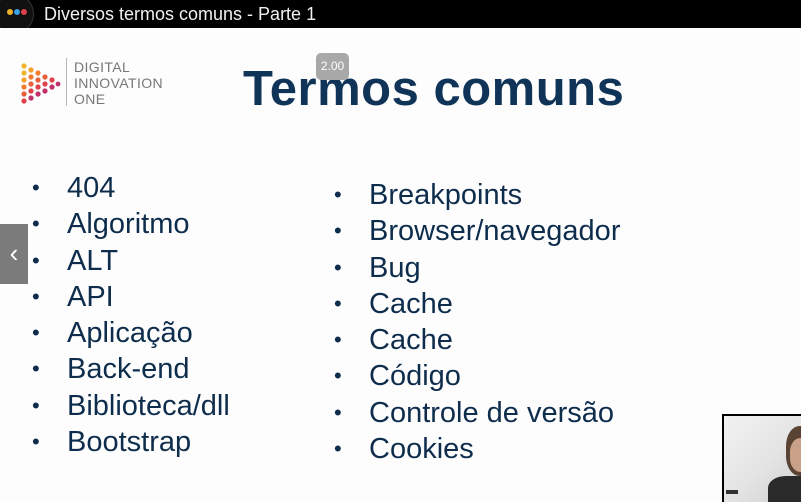 This screenshot has width=801, height=502. I want to click on previous-slide-button: ‹, so click(14, 254).